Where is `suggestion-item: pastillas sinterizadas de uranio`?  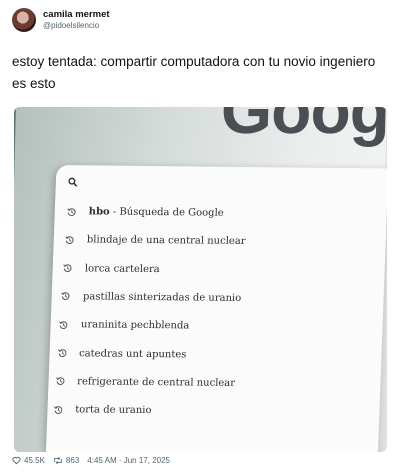 suggestion-item: pastillas sinterizadas de uranio is located at coordinates (151, 297).